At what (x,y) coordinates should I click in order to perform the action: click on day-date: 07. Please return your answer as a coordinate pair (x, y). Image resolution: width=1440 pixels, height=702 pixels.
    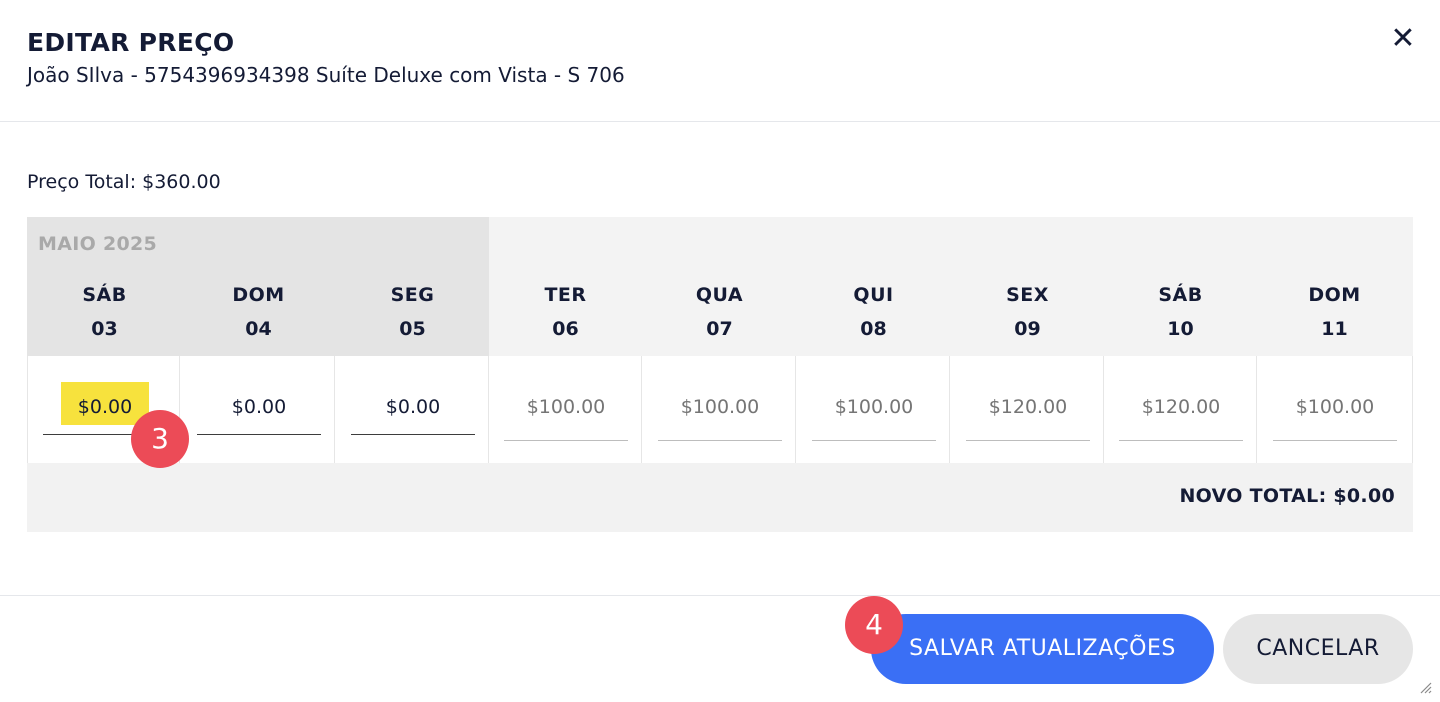
    Looking at the image, I should click on (719, 329).